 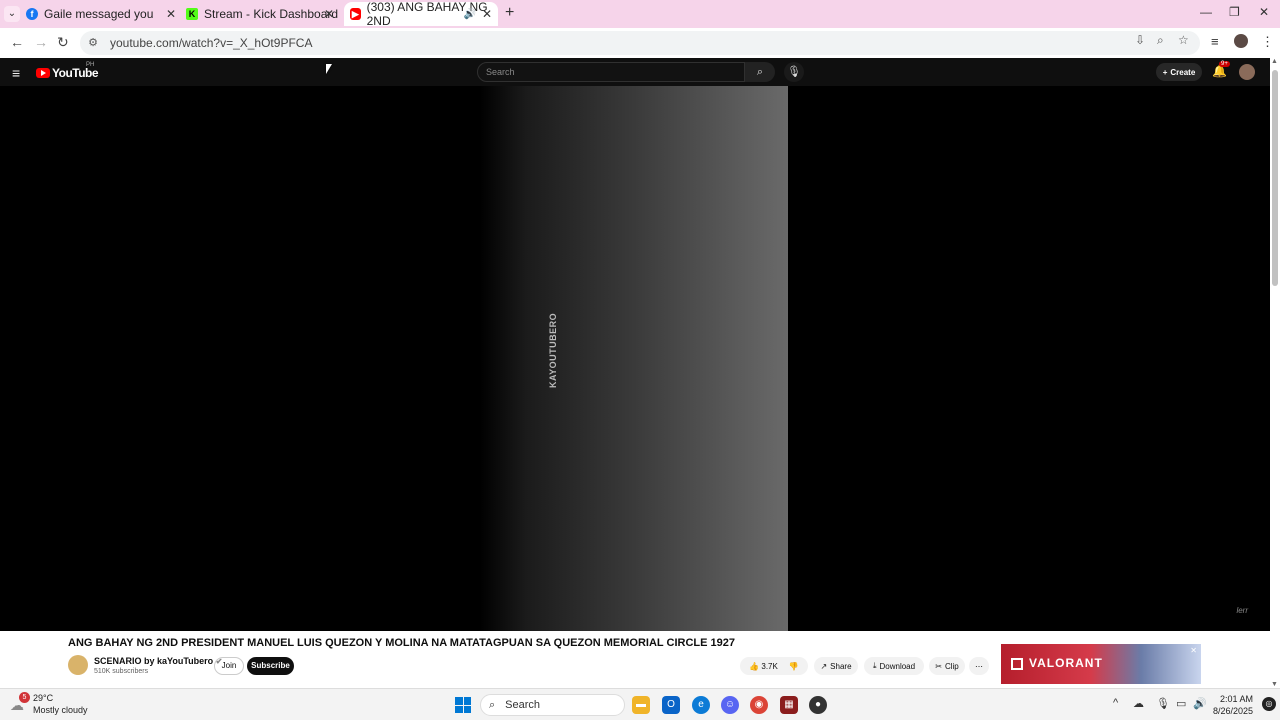 I want to click on network-icon: ▭, so click(x=1181, y=703).